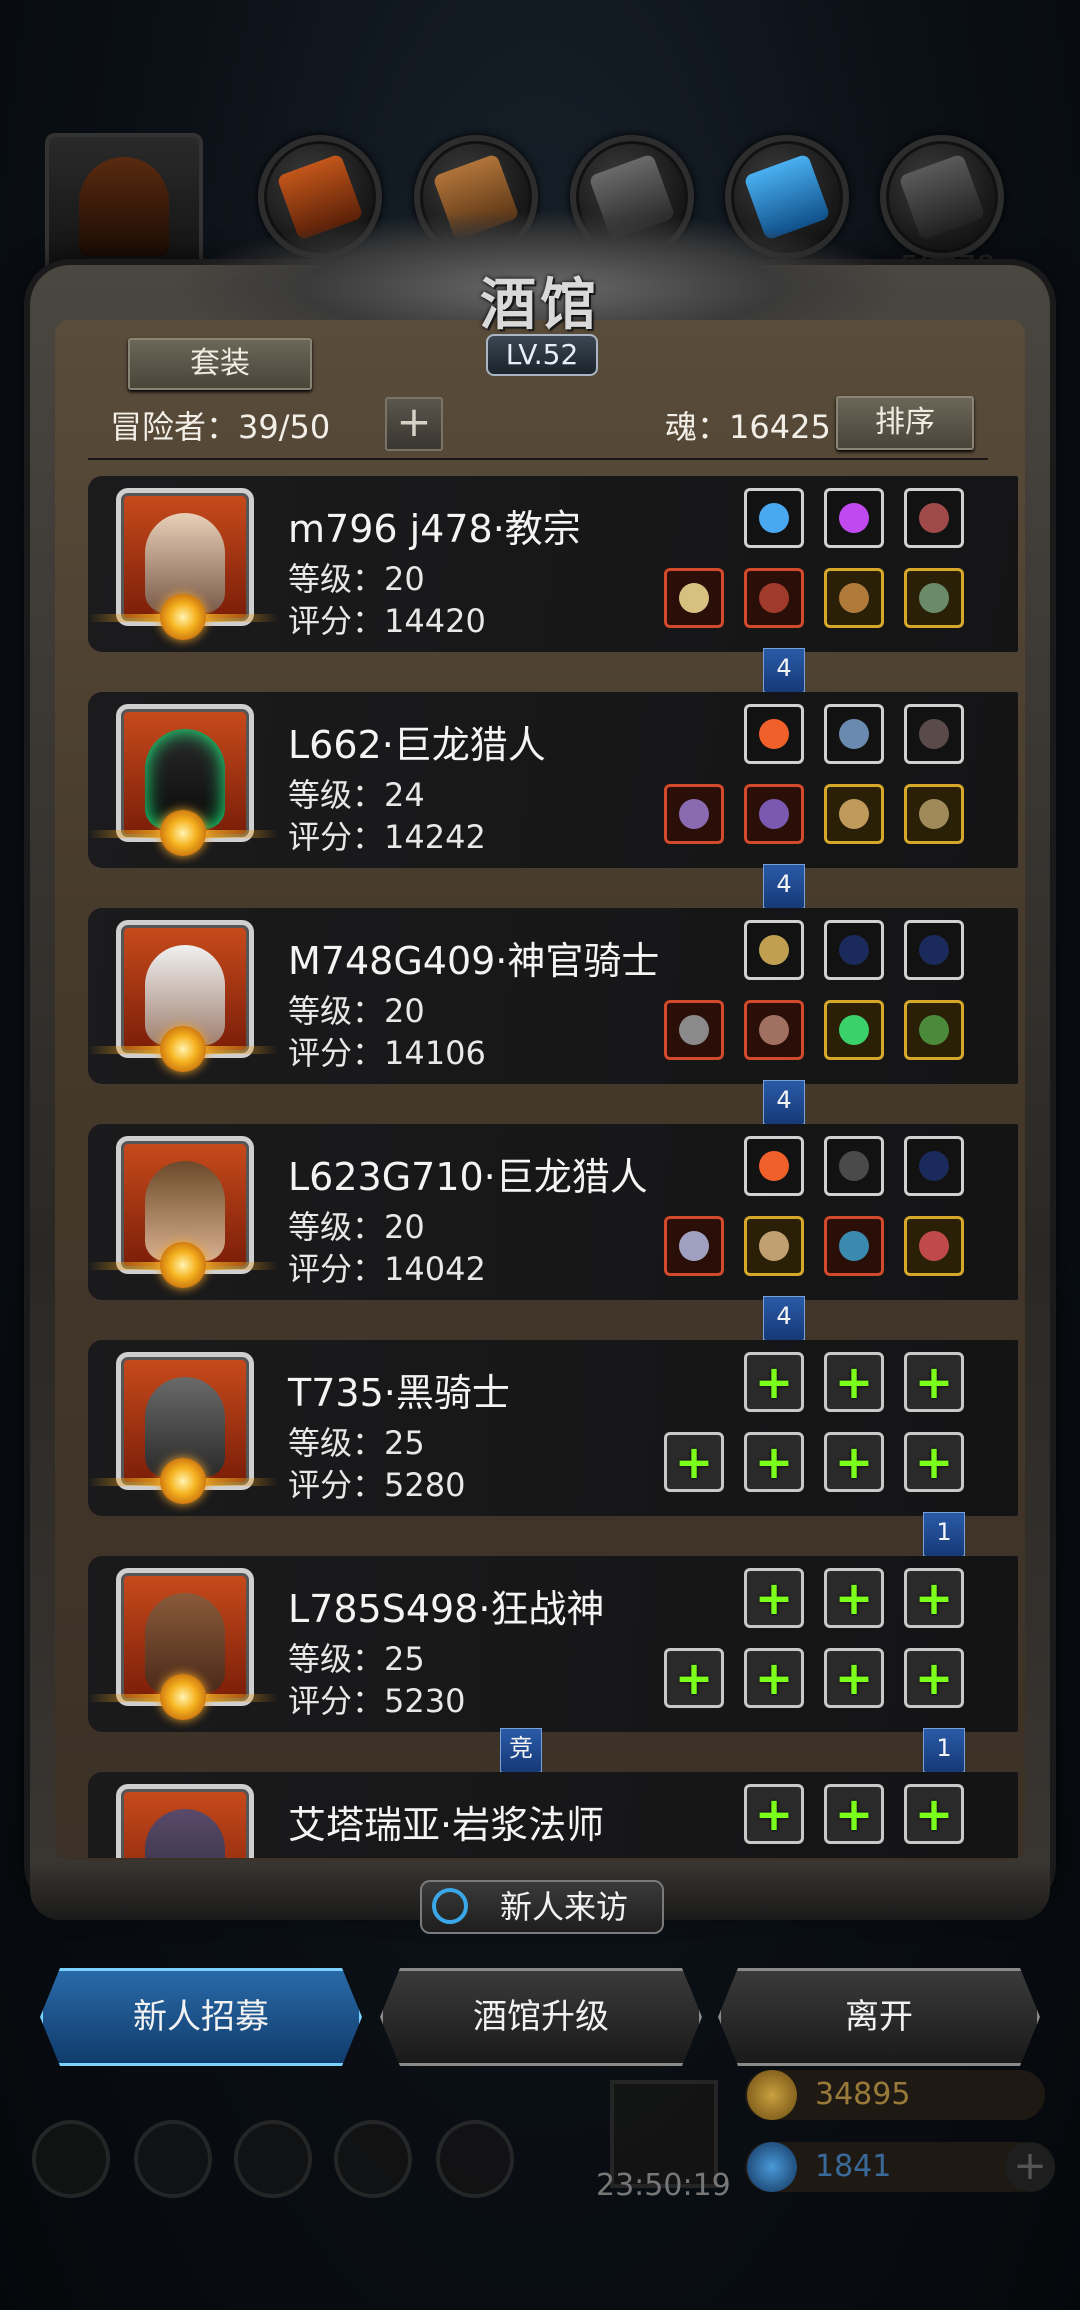  What do you see at coordinates (173, 2159) in the screenshot?
I see `star-icon` at bounding box center [173, 2159].